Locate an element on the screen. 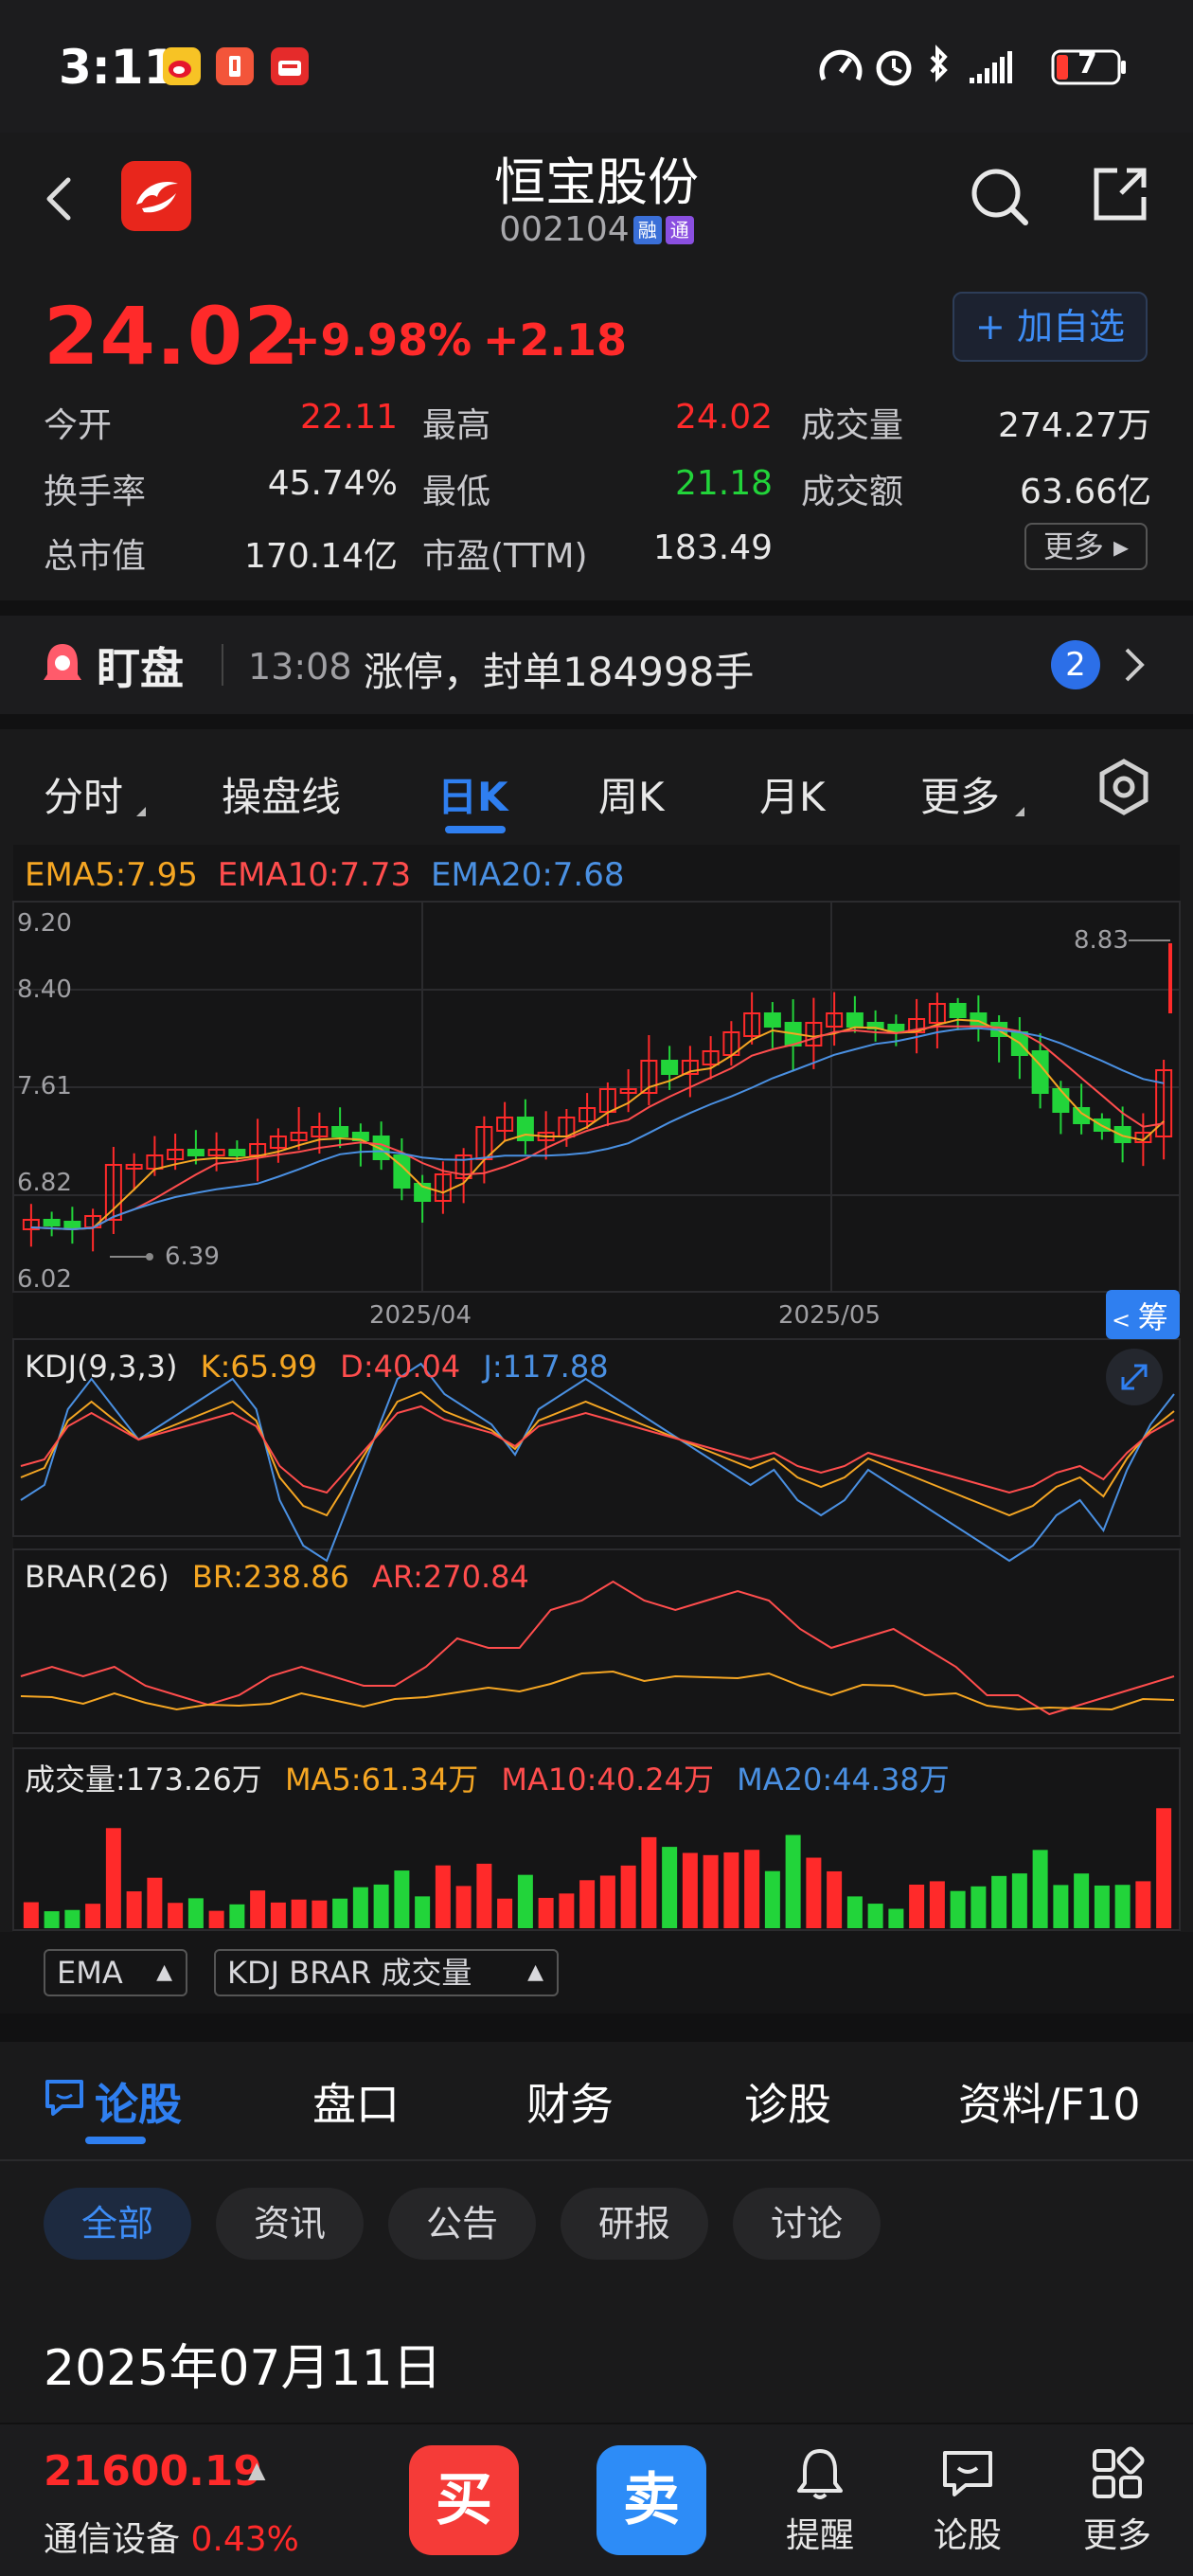 The height and width of the screenshot is (2576, 1193). volume-ma20: MA20:44.38万 is located at coordinates (843, 1780).